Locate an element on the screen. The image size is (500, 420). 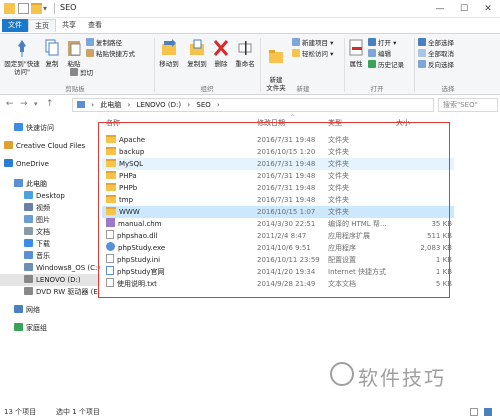
tab-share: 共享 is located at coordinates (69, 25).